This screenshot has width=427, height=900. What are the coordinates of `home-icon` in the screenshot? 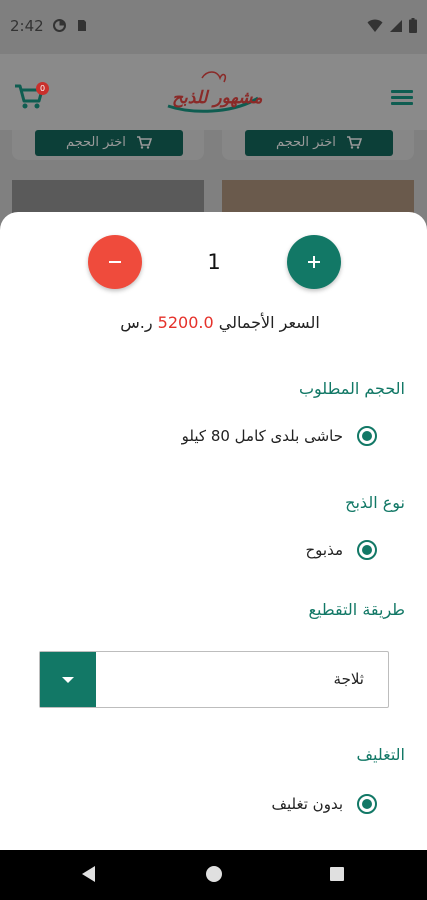 It's located at (214, 874).